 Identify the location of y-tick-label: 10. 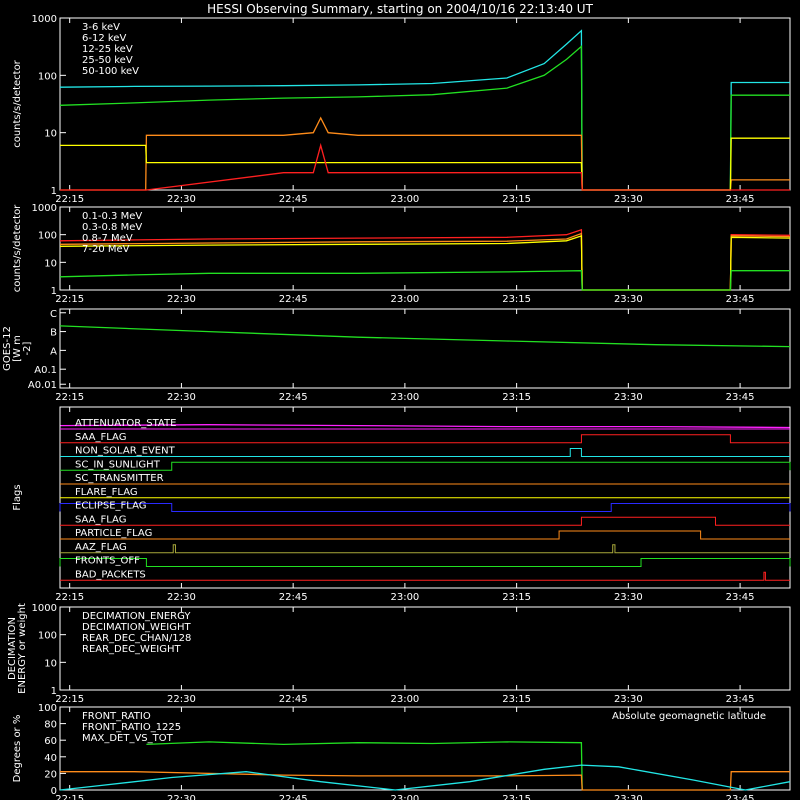
(50, 263).